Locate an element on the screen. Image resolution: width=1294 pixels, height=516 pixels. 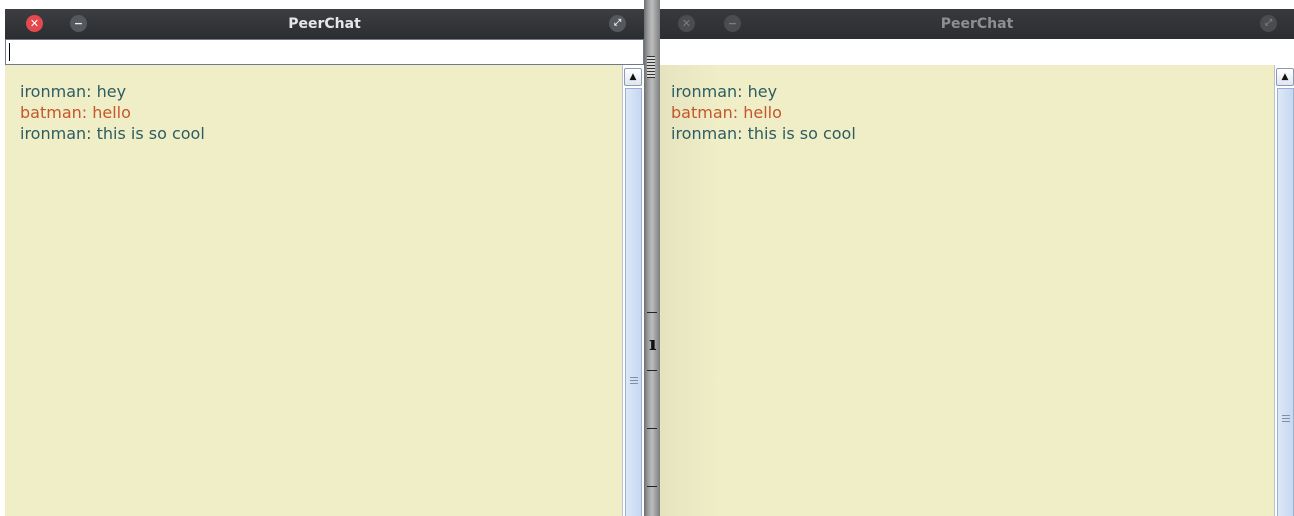
window-edge-handle is located at coordinates (651, 67).